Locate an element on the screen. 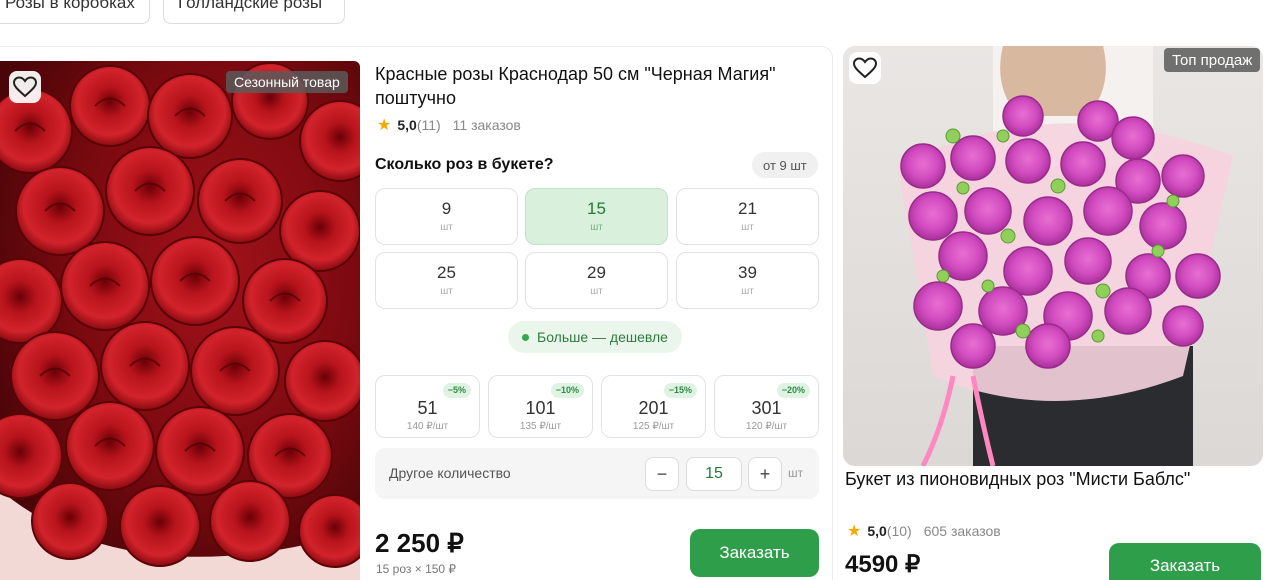  custom-quantity-label: Другое количество is located at coordinates (450, 473).